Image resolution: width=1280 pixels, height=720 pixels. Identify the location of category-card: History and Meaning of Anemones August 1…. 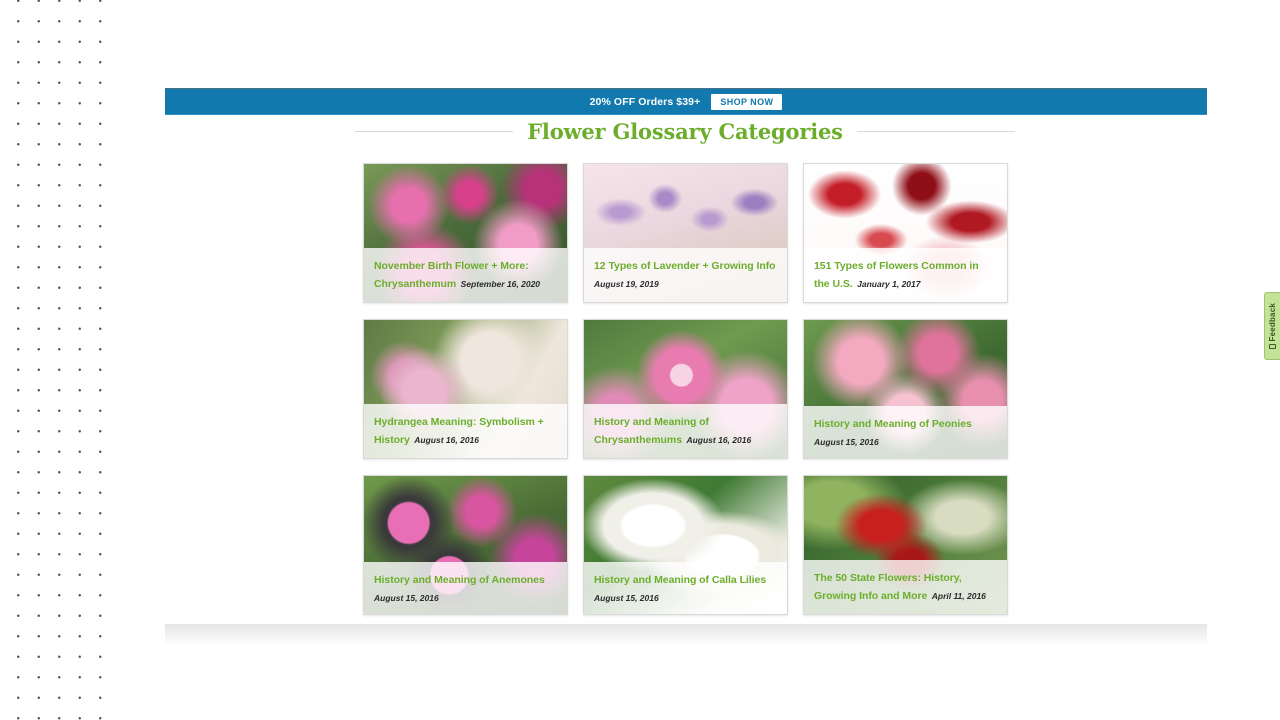
(465, 545).